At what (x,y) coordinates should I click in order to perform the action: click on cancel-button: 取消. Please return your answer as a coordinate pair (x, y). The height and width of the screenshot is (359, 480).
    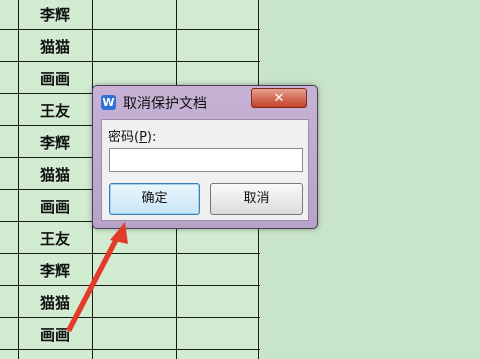
    Looking at the image, I should click on (256, 199).